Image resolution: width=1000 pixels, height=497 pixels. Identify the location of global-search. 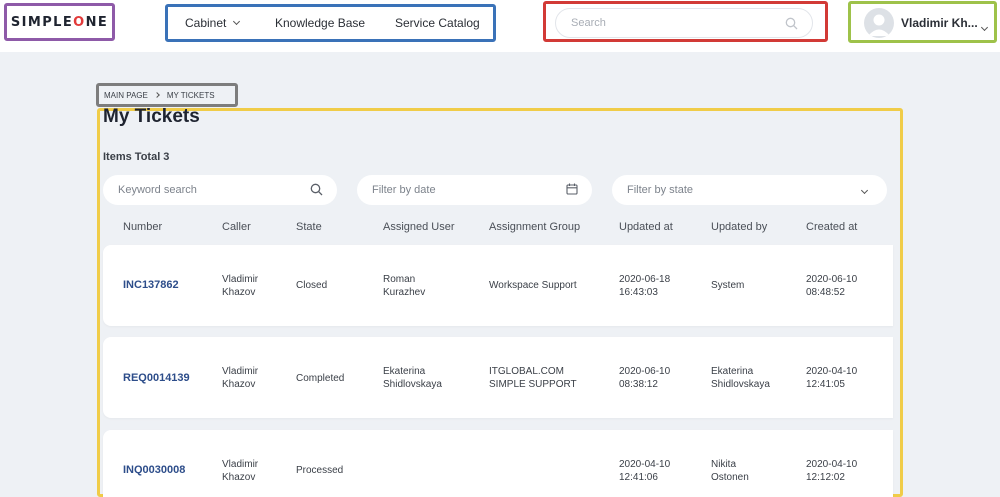
(685, 21).